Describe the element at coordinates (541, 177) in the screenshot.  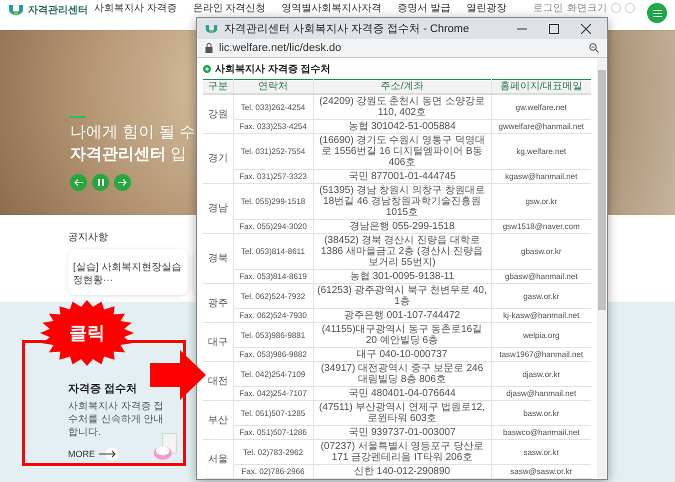
I see `homepage-cell: kgasw@hanmail.net` at that location.